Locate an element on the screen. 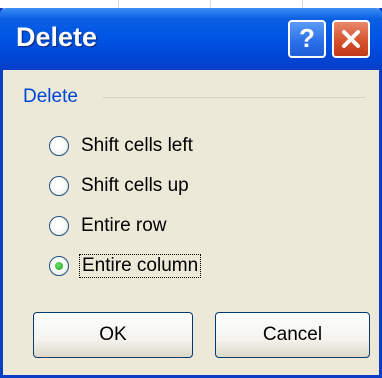 This screenshot has width=382, height=378. dialog-title: Delete is located at coordinates (57, 37).